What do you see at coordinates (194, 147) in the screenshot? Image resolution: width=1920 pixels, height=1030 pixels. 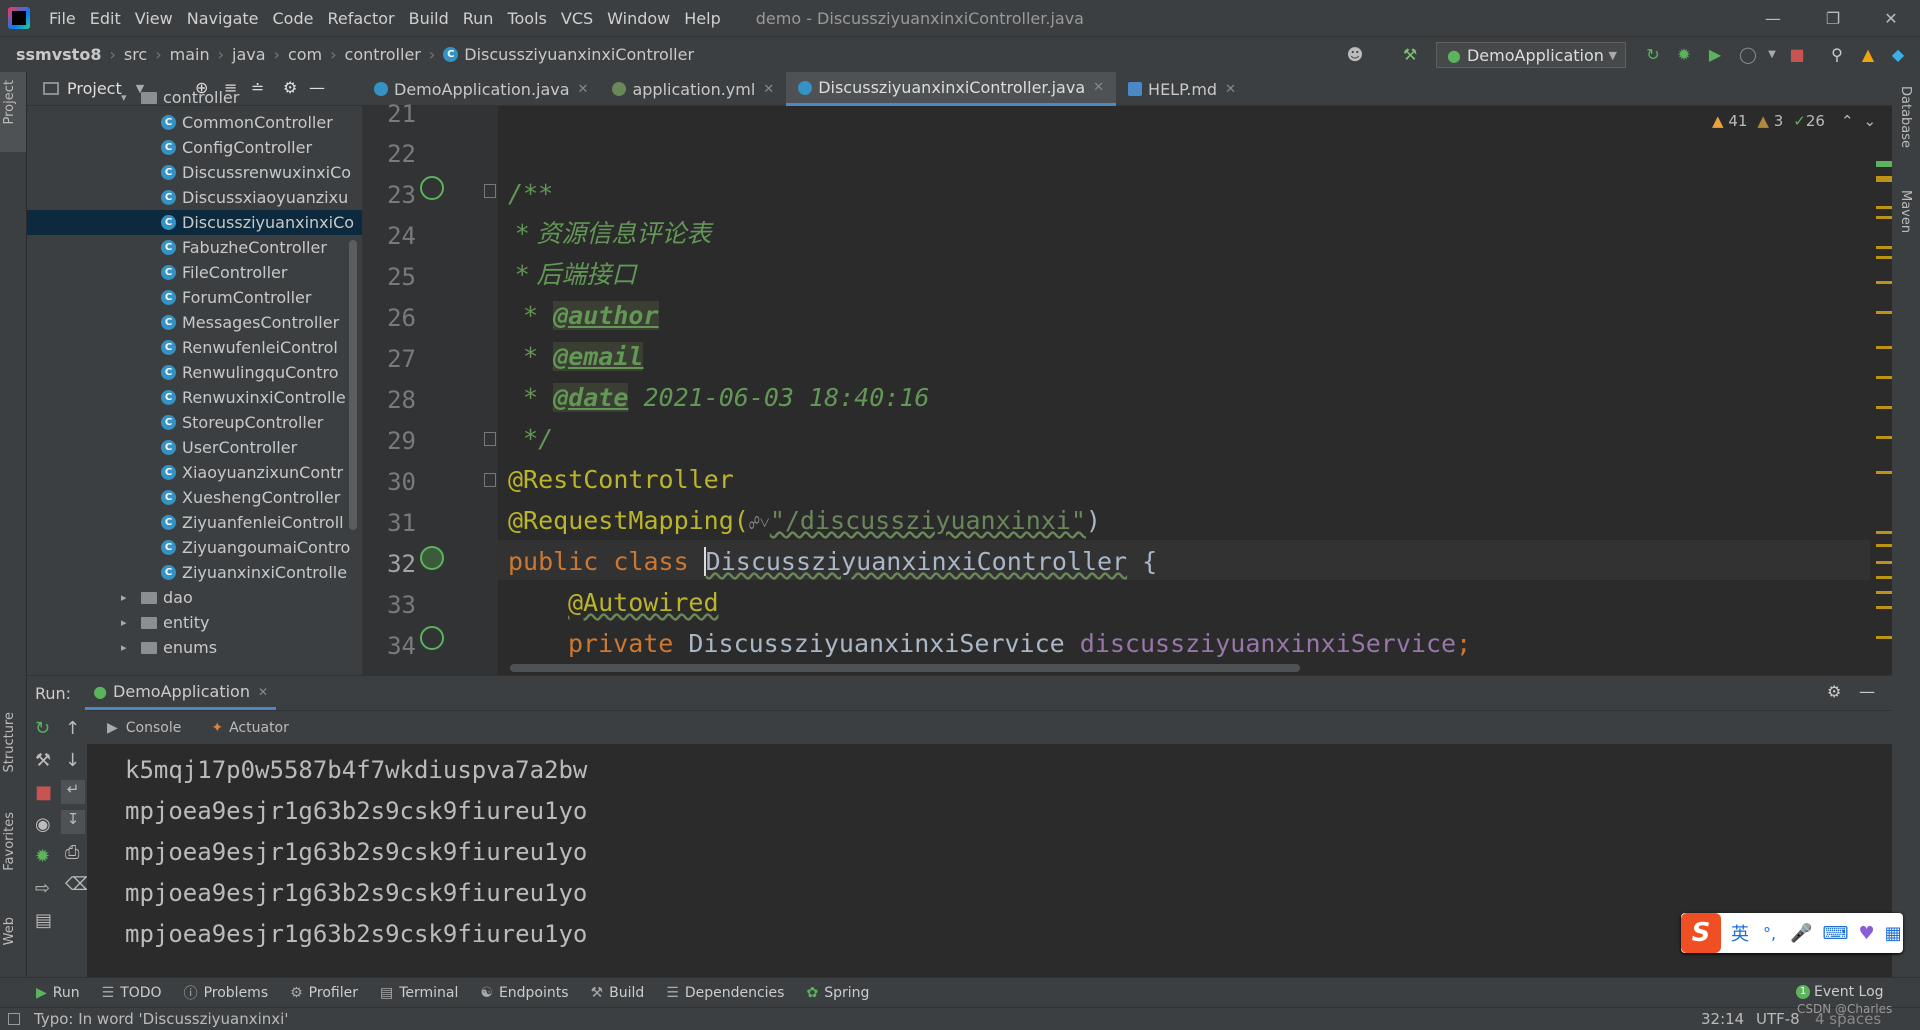 I see `tree-class-item: C ConfigController` at bounding box center [194, 147].